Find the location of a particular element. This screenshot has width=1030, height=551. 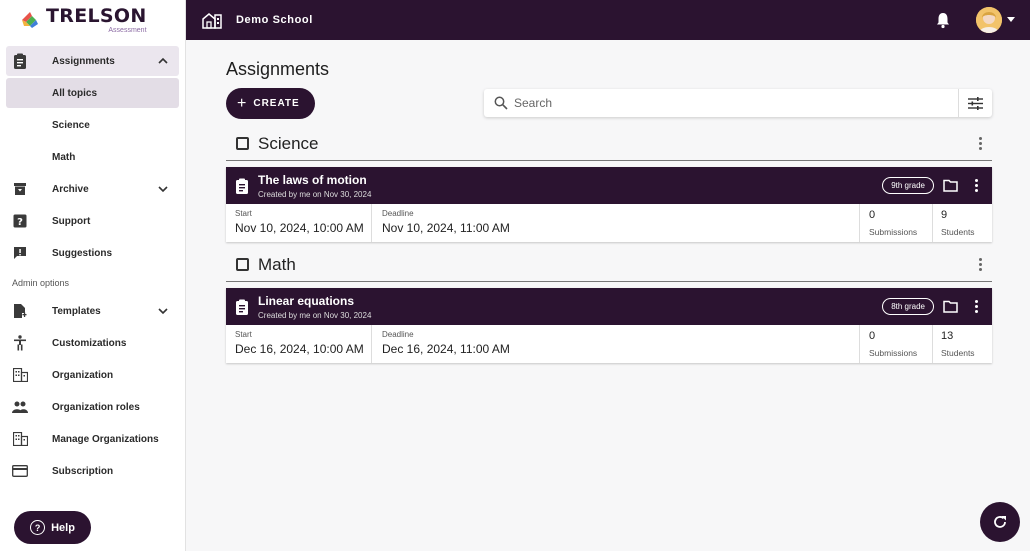

file-add-icon is located at coordinates (20, 311).